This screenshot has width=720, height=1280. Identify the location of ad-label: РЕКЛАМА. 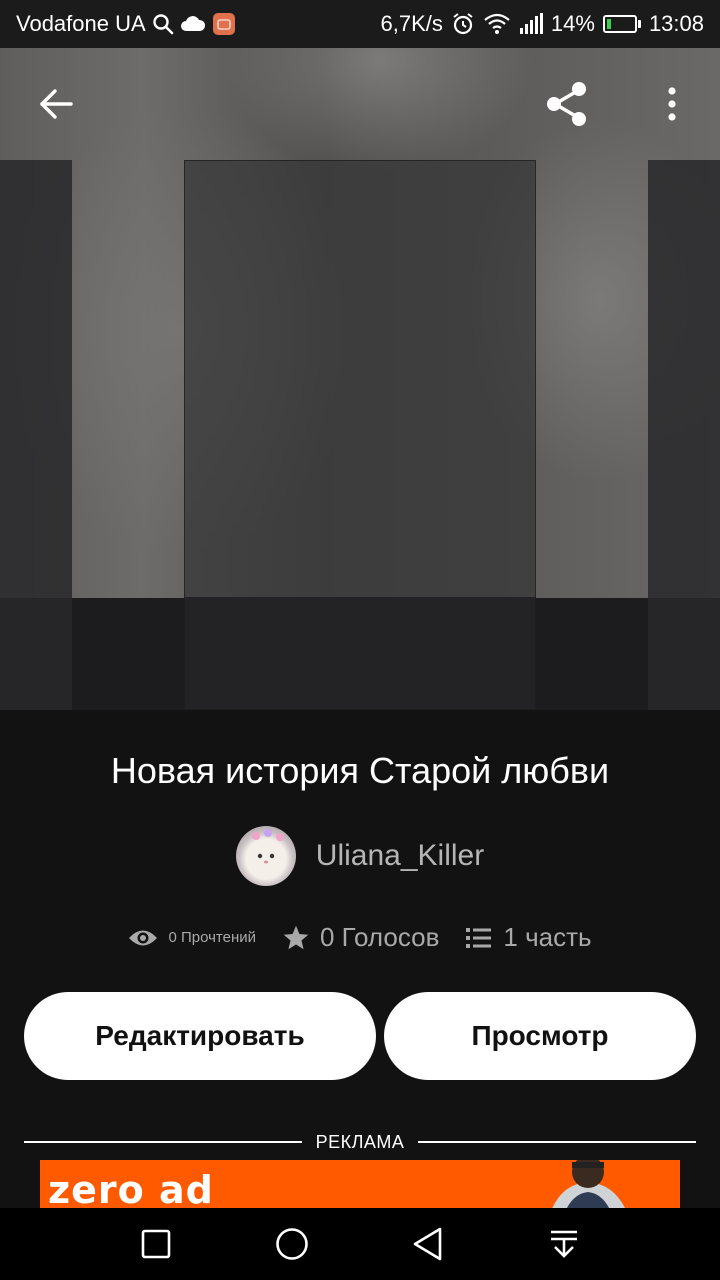
(360, 1141).